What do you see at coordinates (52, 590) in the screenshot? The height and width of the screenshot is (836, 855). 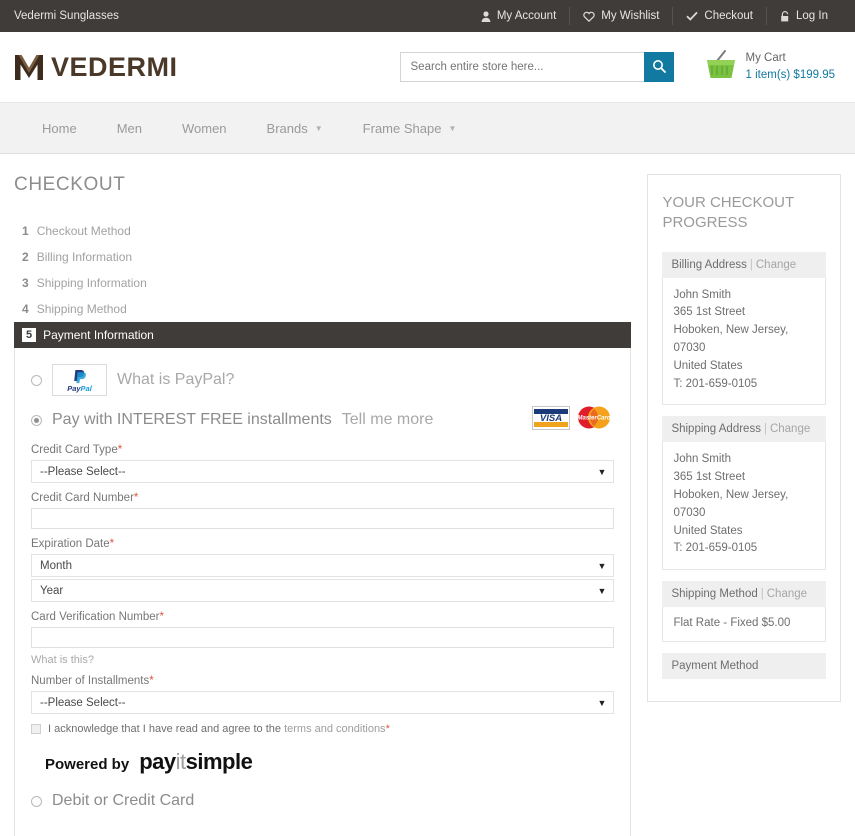 I see `select-value: Year` at bounding box center [52, 590].